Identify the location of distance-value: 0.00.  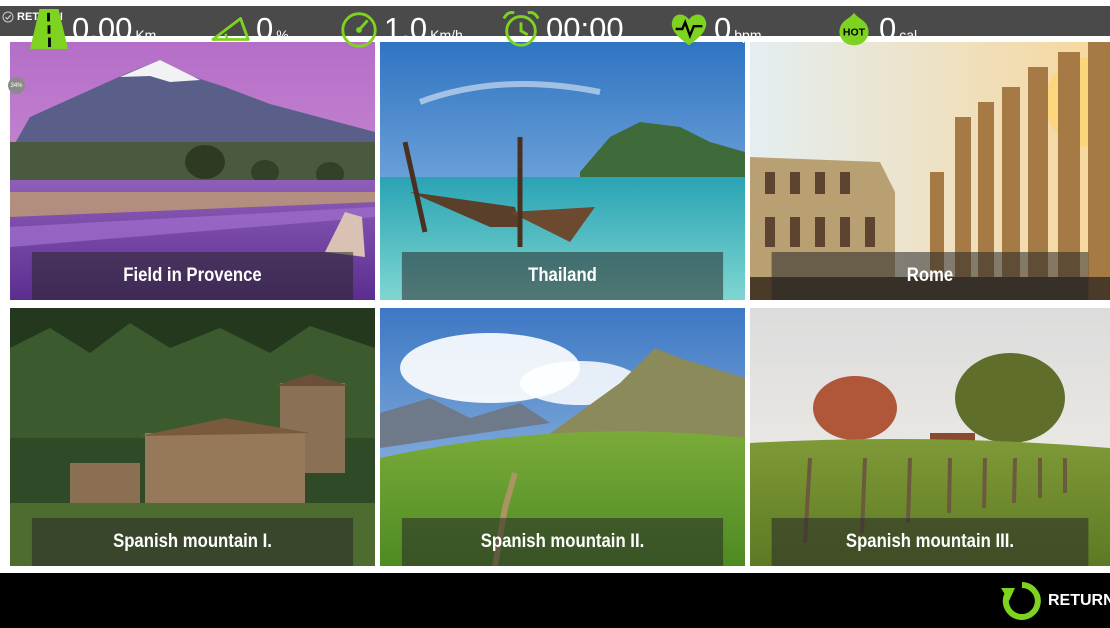
(102, 28).